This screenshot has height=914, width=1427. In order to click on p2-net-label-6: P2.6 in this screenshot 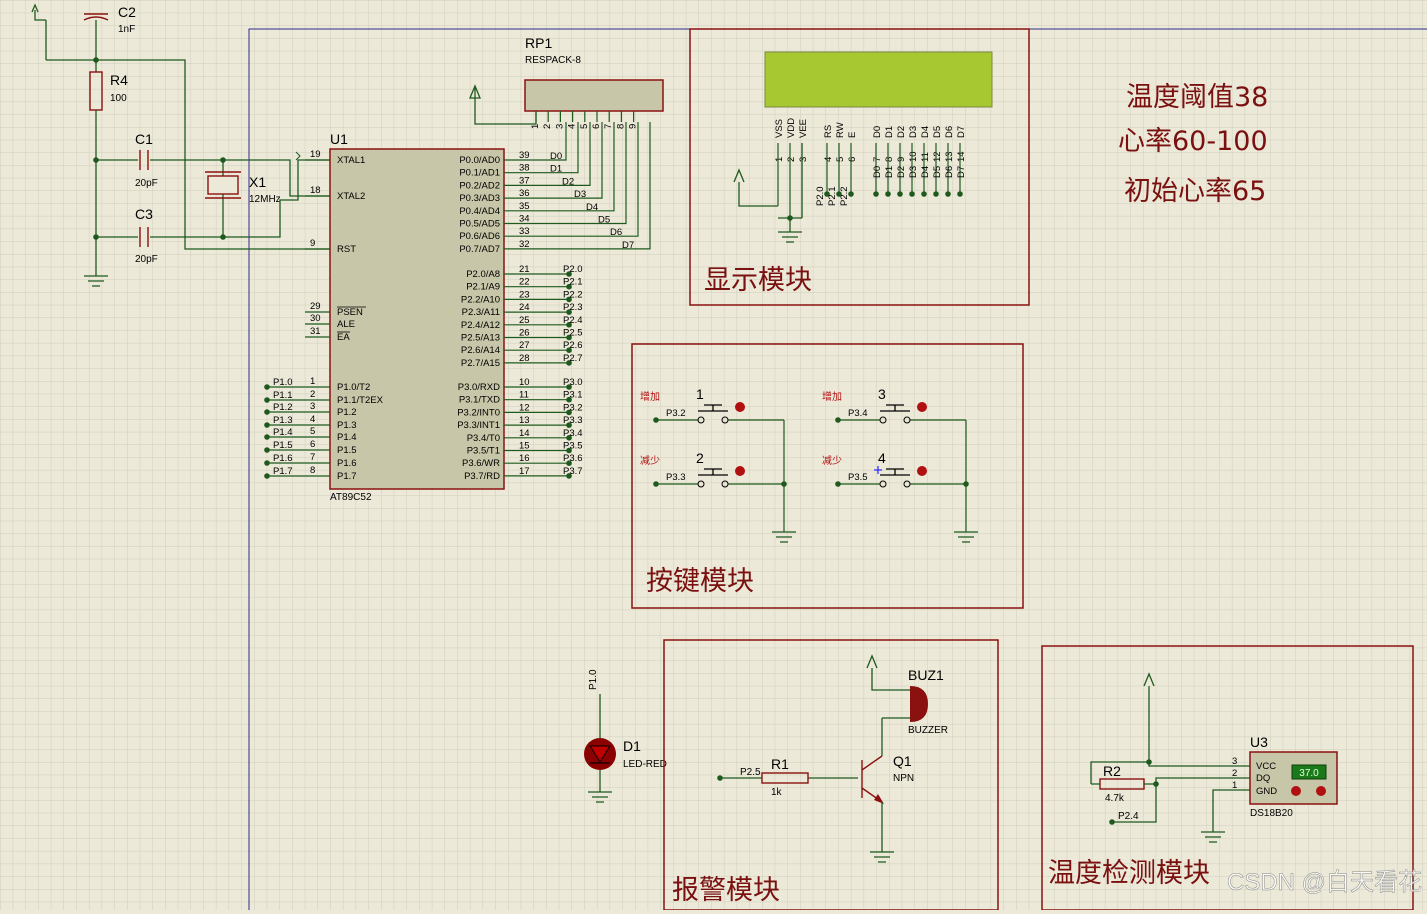, I will do `click(573, 345)`.